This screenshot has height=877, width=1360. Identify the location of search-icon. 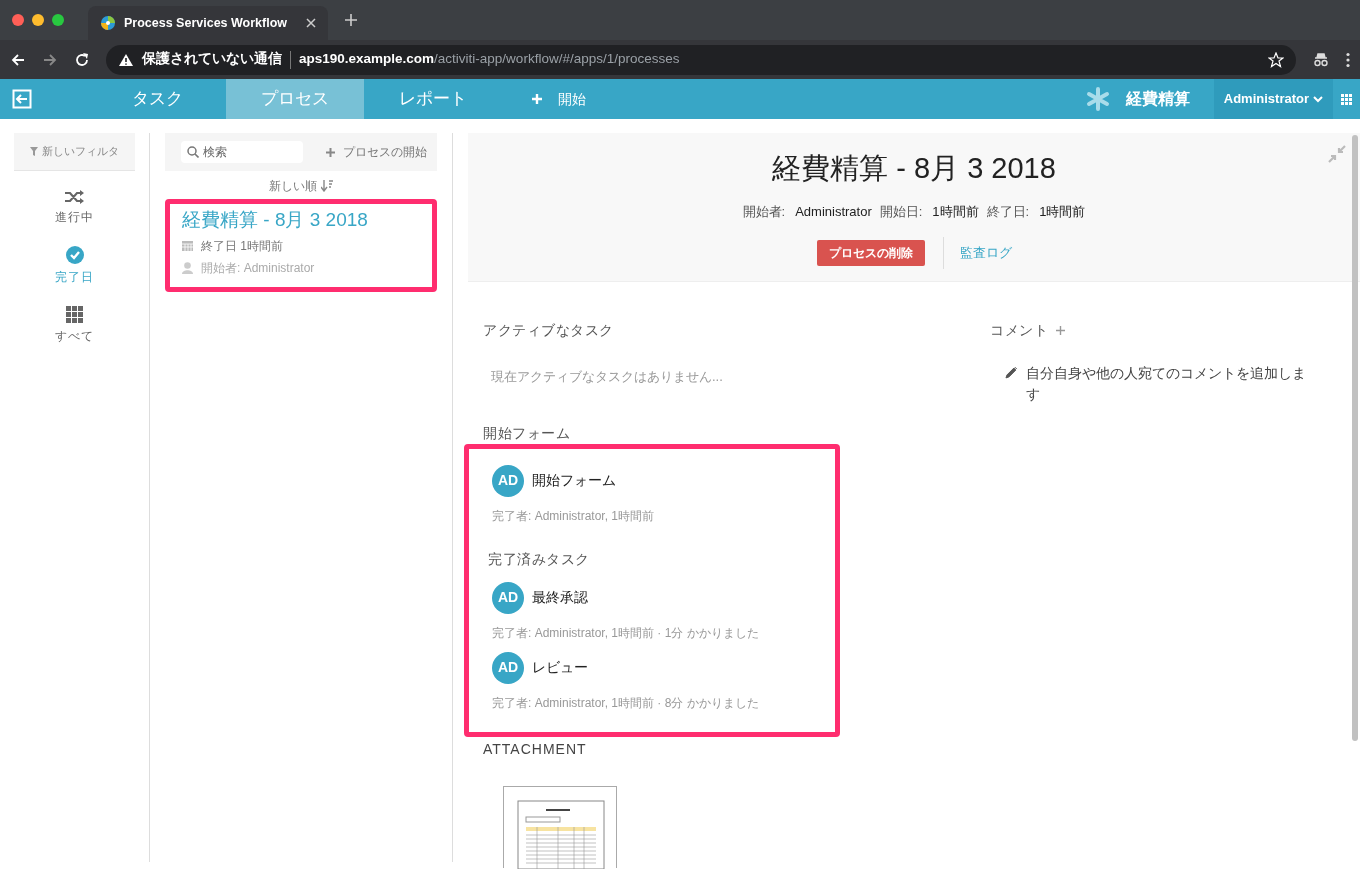
(193, 152).